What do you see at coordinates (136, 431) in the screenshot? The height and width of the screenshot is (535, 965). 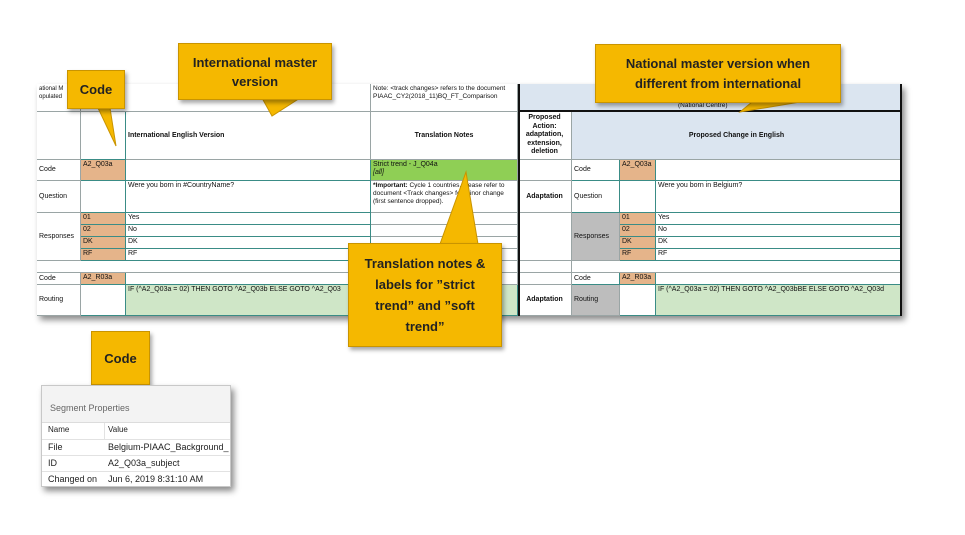 I see `panel-column-headers: Name Value` at bounding box center [136, 431].